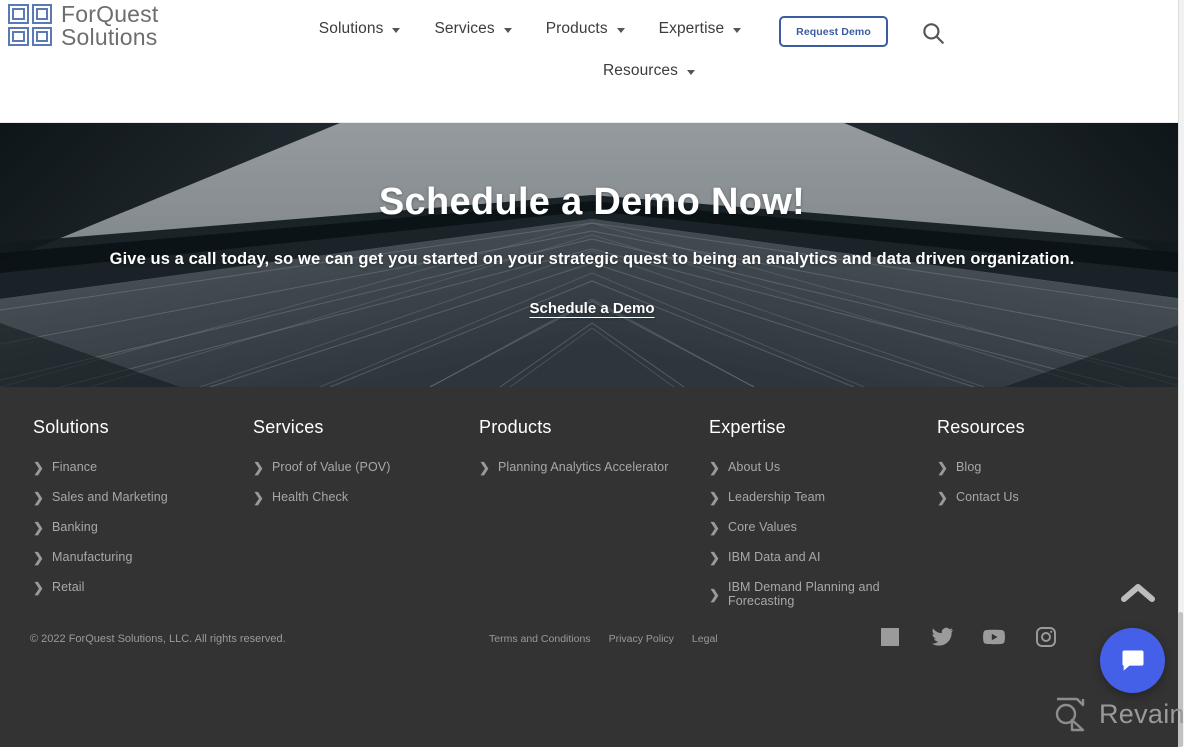  Describe the element at coordinates (942, 637) in the screenshot. I see `twitter-icon` at that location.